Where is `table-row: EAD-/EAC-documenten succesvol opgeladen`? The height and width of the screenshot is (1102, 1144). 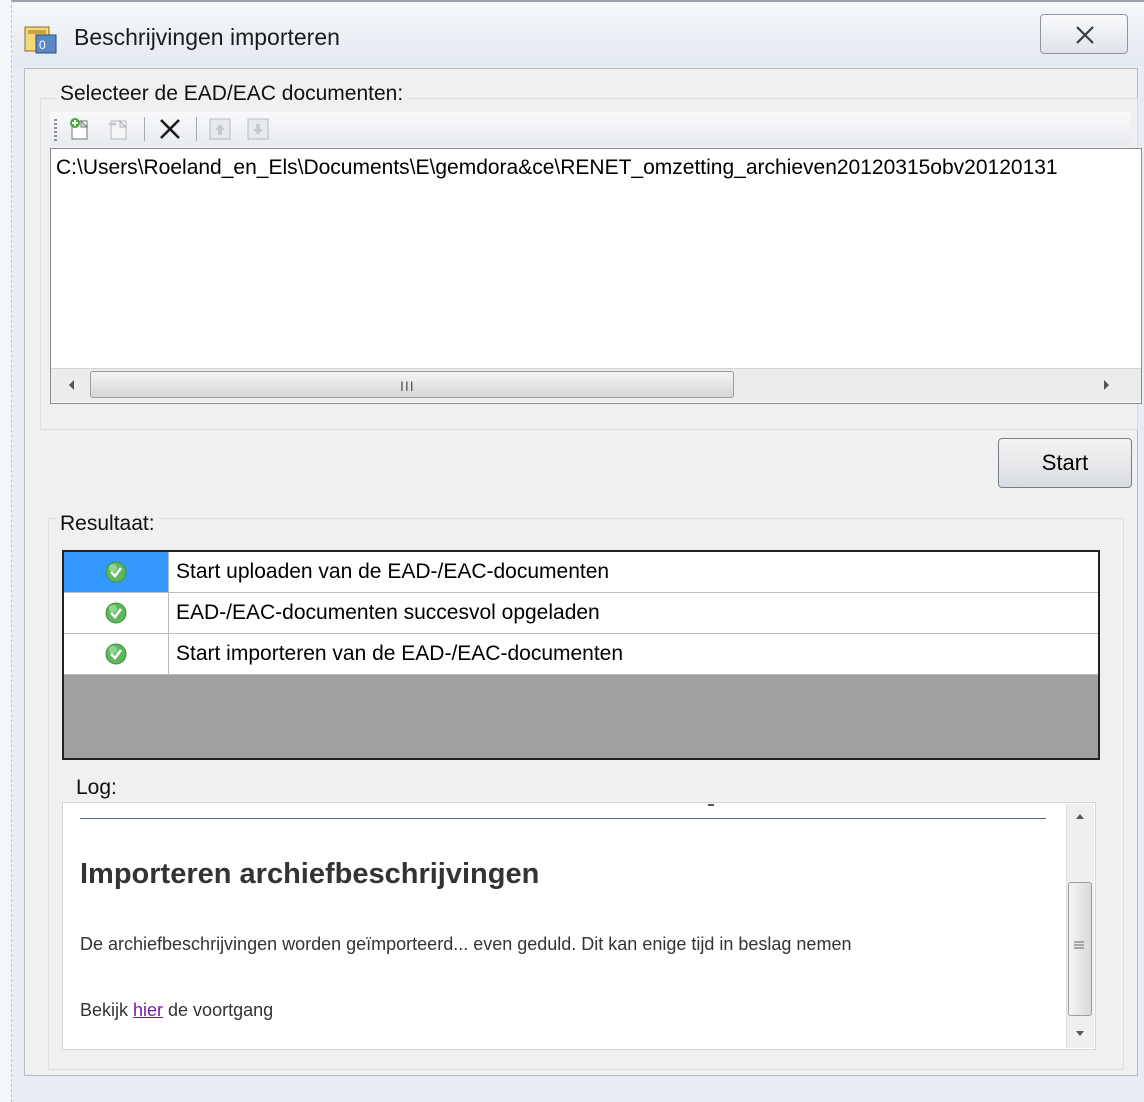 table-row: EAD-/EAC-documenten succesvol opgeladen is located at coordinates (581, 613).